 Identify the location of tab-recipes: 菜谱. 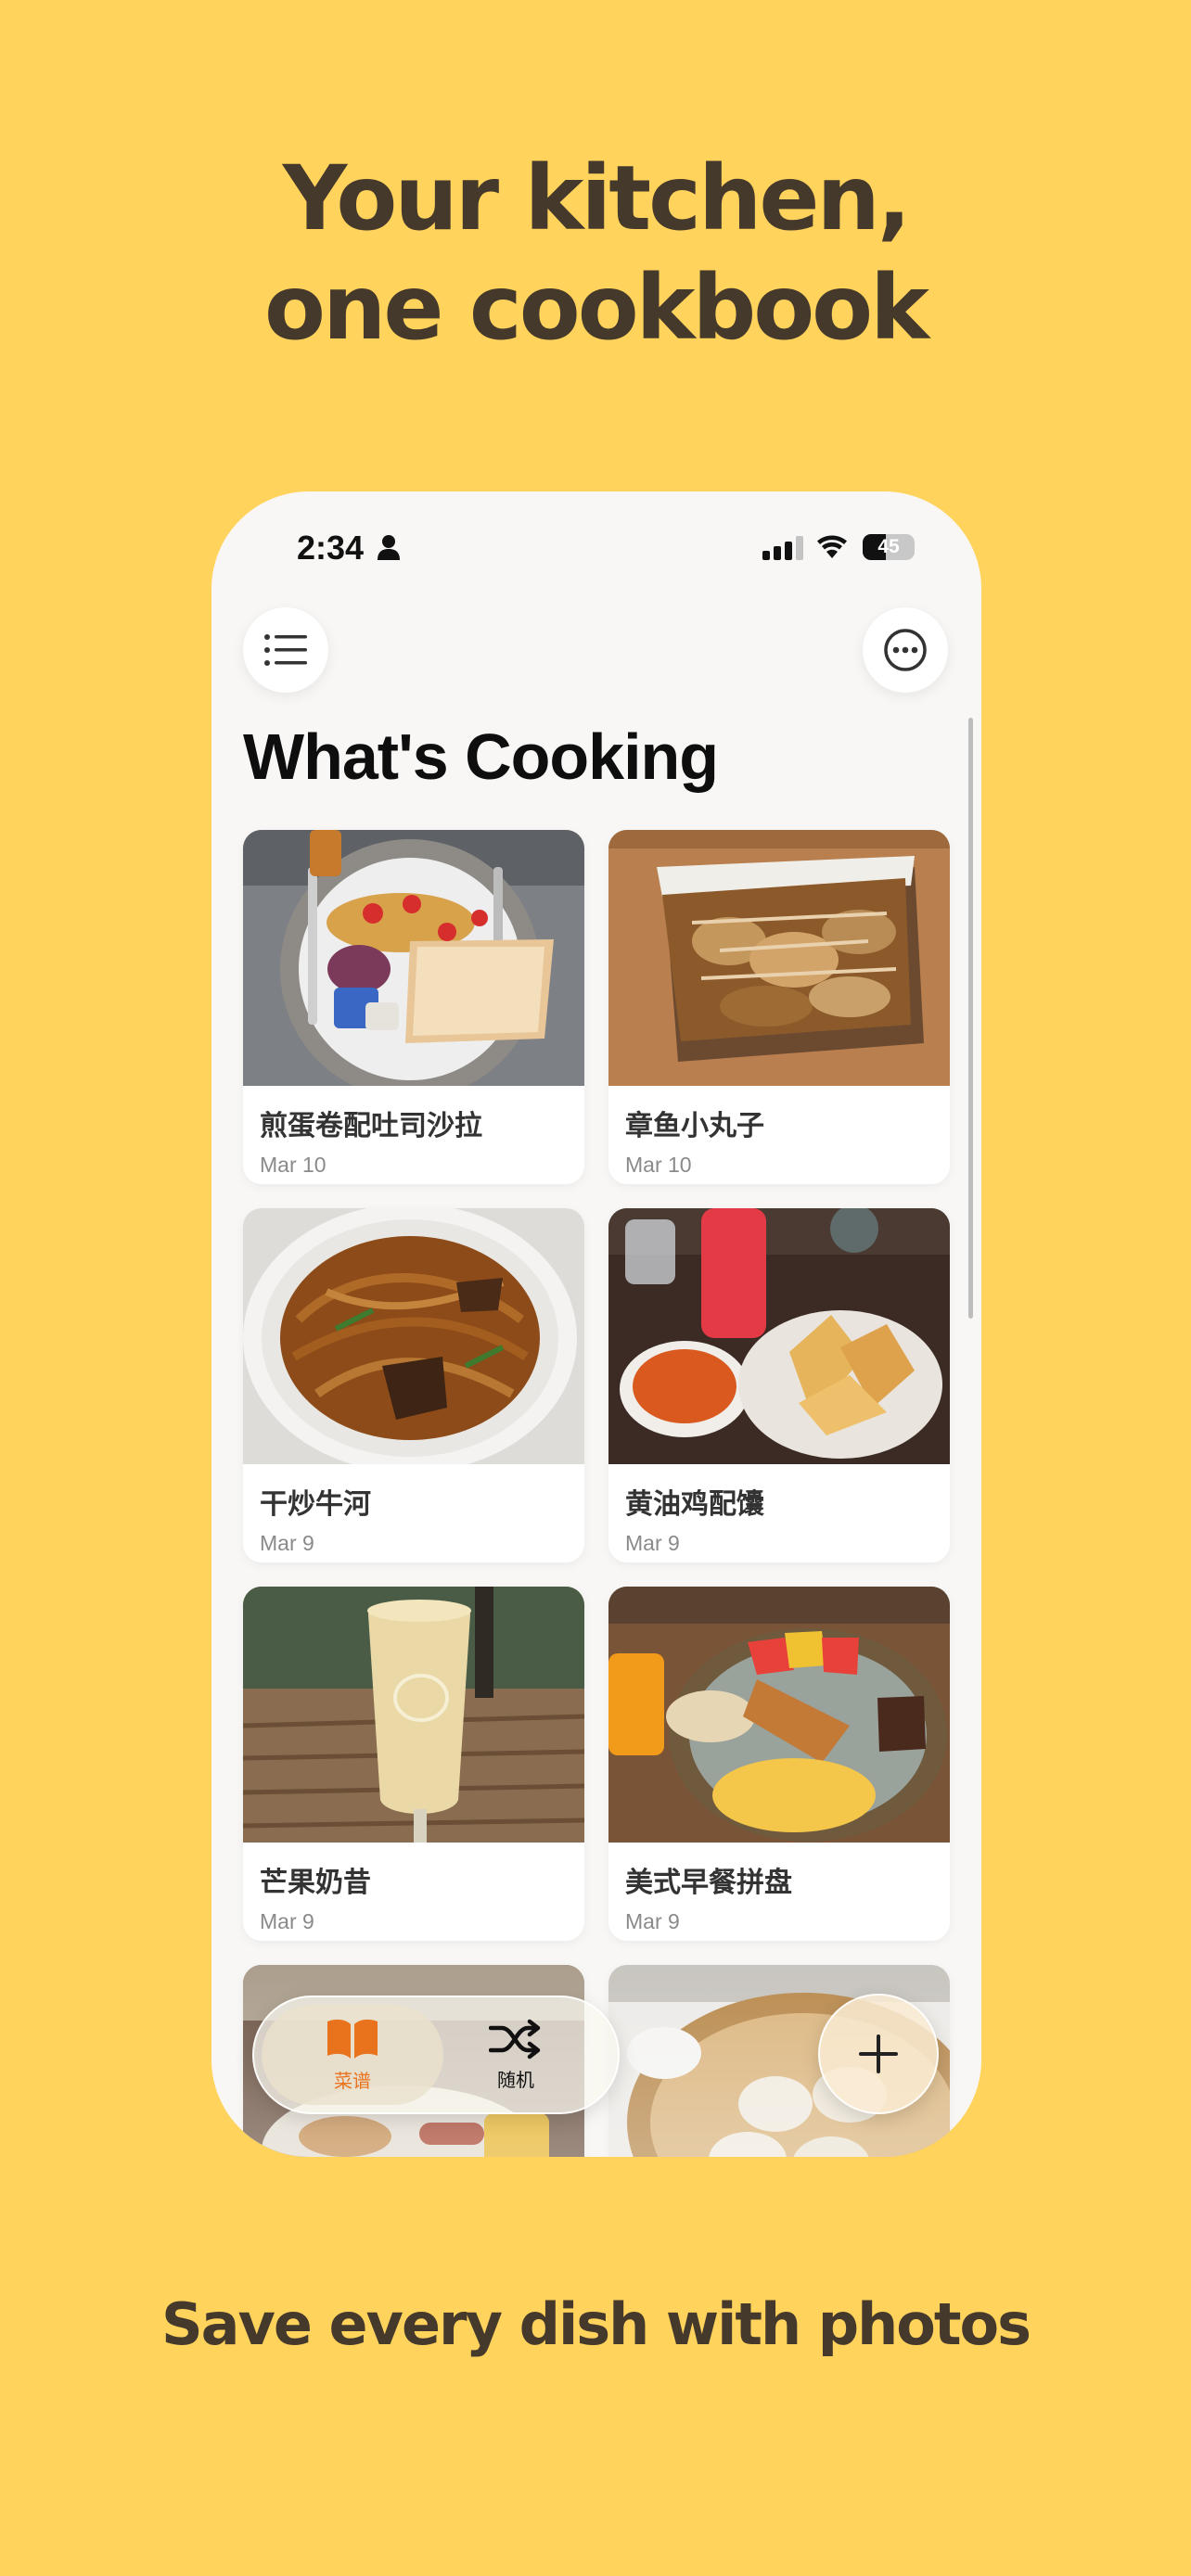
(352, 2055).